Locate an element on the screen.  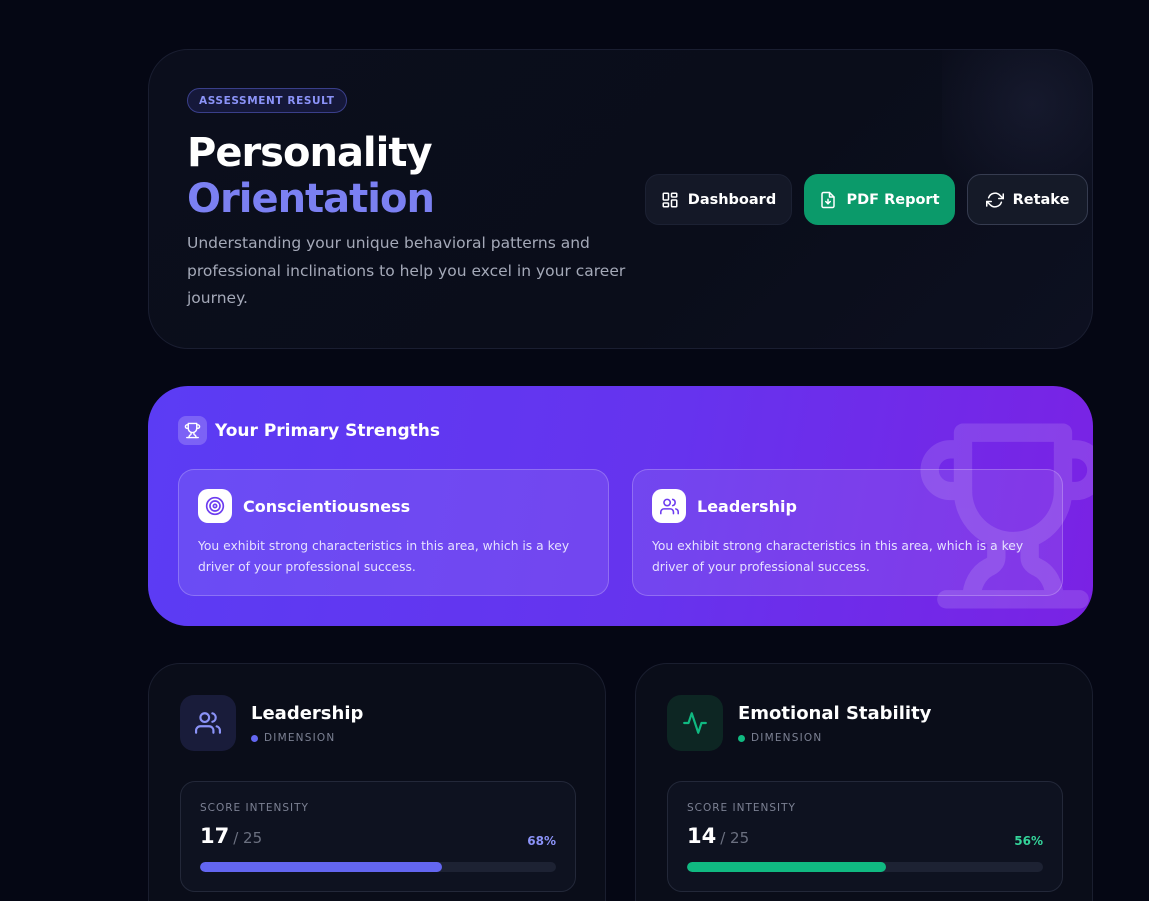
activity-icon is located at coordinates (695, 723).